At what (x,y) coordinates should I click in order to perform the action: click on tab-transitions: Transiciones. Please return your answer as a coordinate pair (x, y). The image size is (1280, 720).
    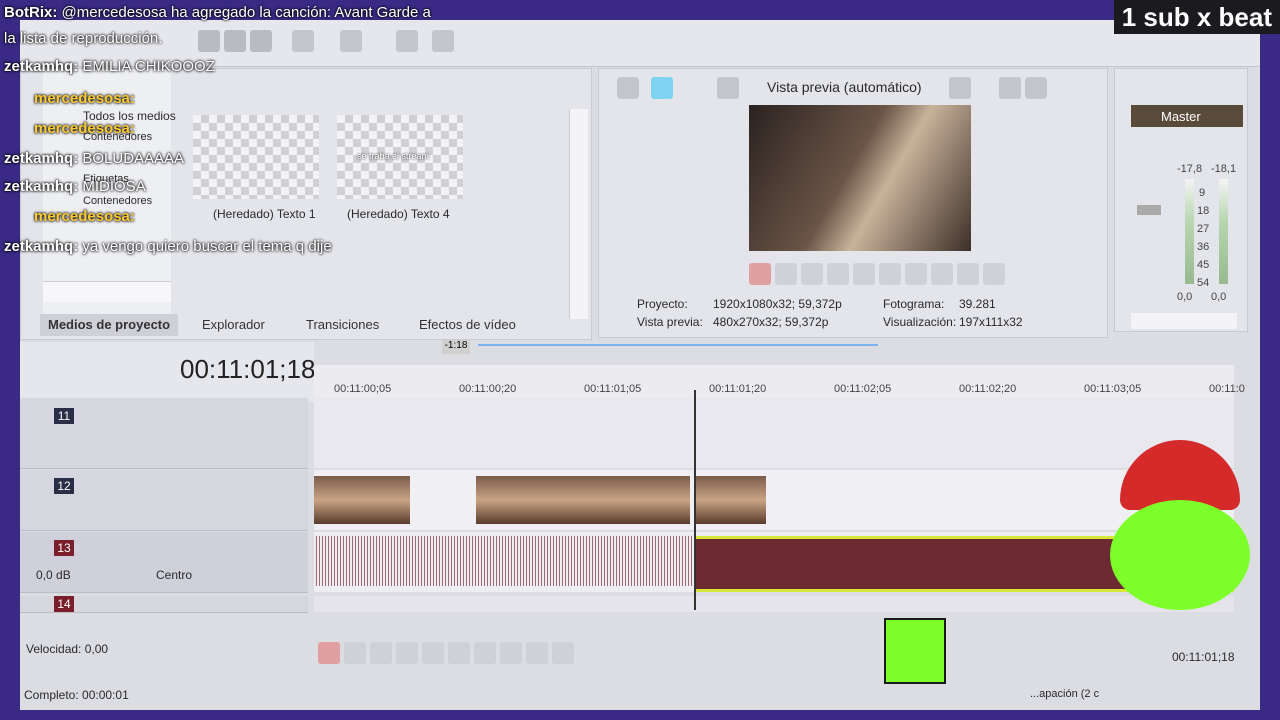
    Looking at the image, I should click on (342, 325).